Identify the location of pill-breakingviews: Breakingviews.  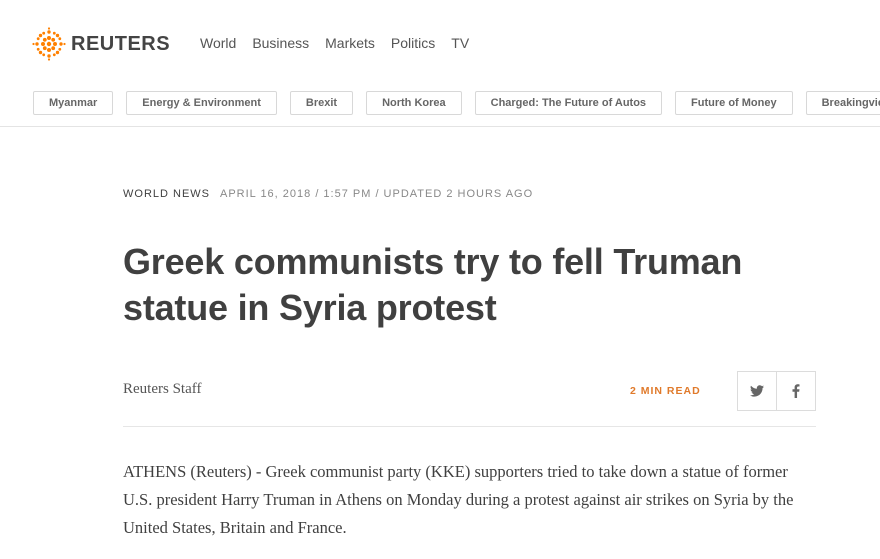
(842, 103).